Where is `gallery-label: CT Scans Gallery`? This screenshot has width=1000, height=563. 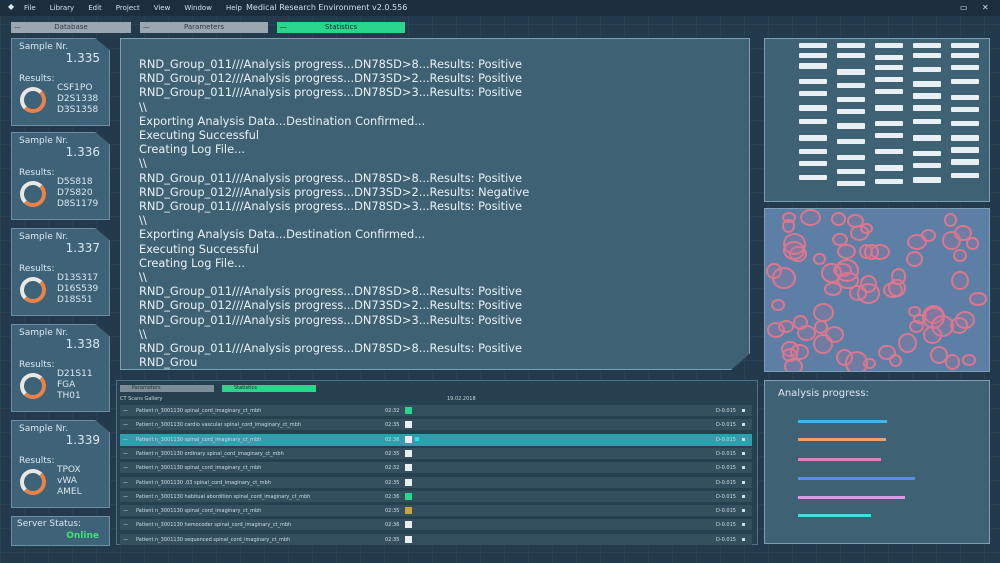 gallery-label: CT Scans Gallery is located at coordinates (141, 399).